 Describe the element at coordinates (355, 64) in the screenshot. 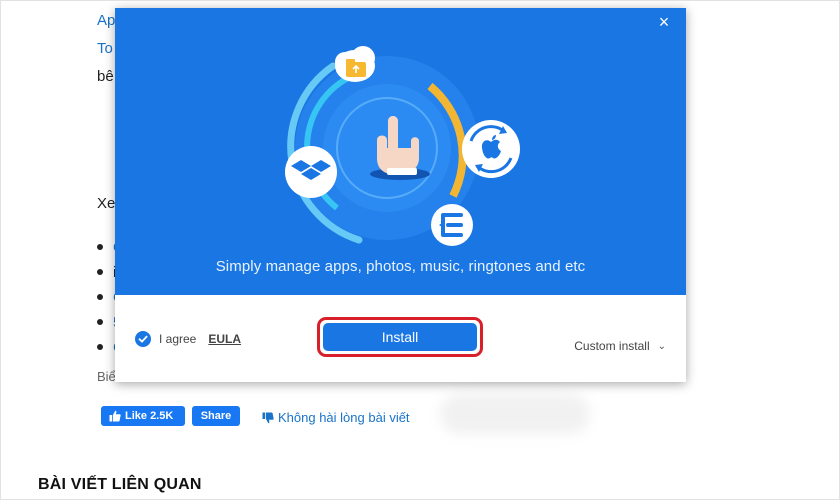

I see `cloud-folder-icon` at that location.